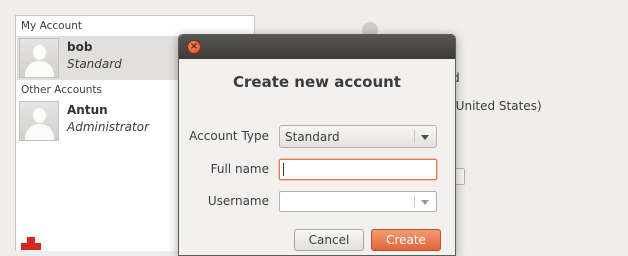 This screenshot has width=628, height=256. What do you see at coordinates (239, 169) in the screenshot?
I see `full-name-label: Full name` at bounding box center [239, 169].